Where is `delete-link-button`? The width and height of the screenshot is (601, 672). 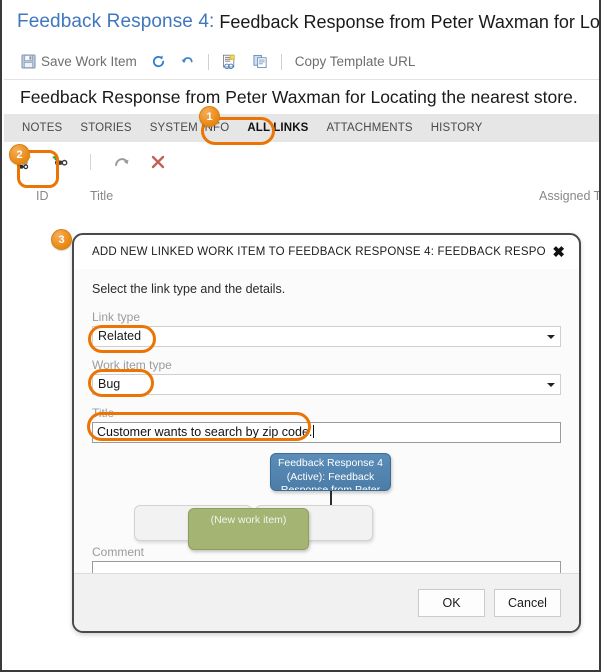 delete-link-button is located at coordinates (158, 162).